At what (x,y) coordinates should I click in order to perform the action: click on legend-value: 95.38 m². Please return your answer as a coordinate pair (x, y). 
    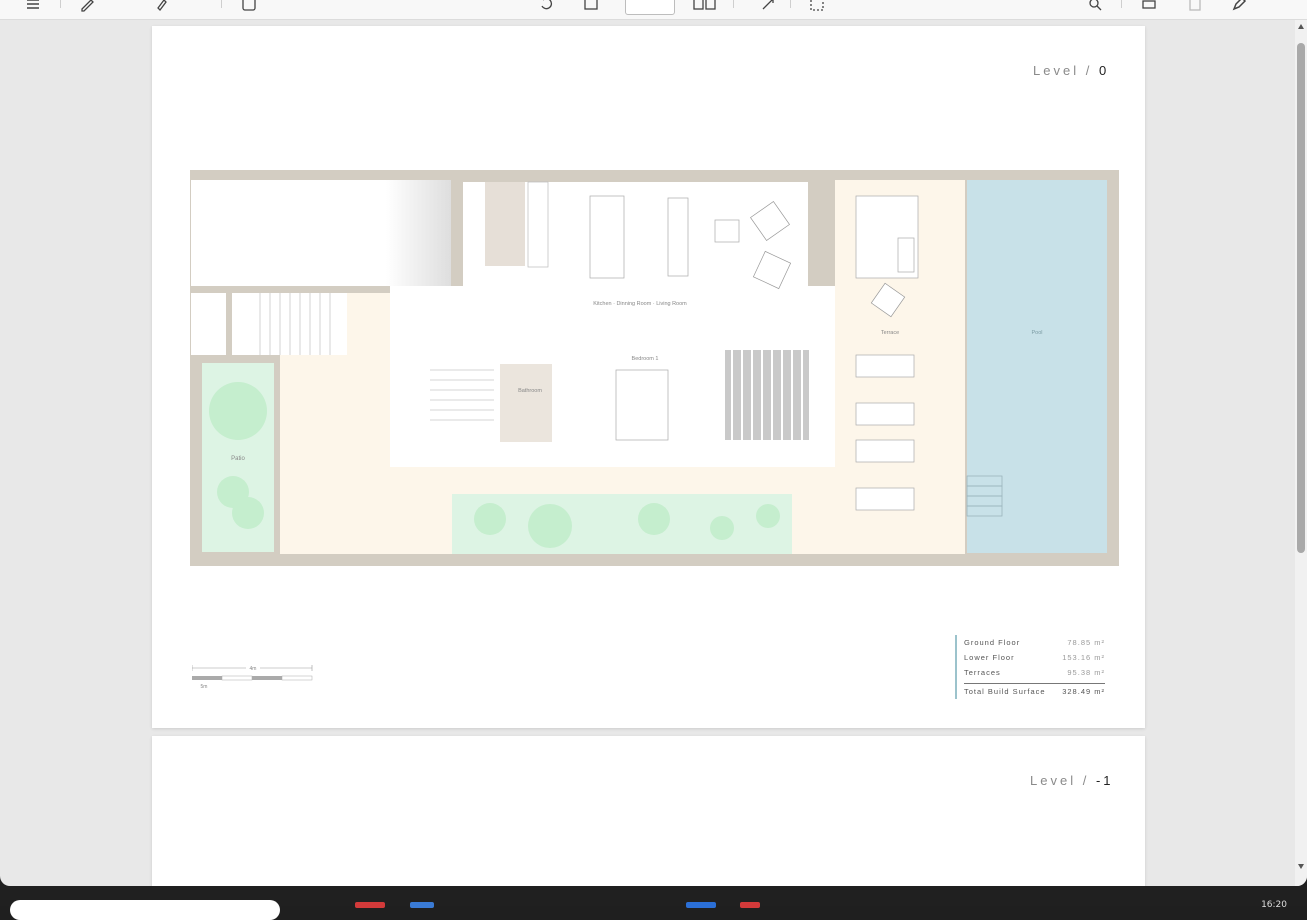
    Looking at the image, I should click on (1086, 672).